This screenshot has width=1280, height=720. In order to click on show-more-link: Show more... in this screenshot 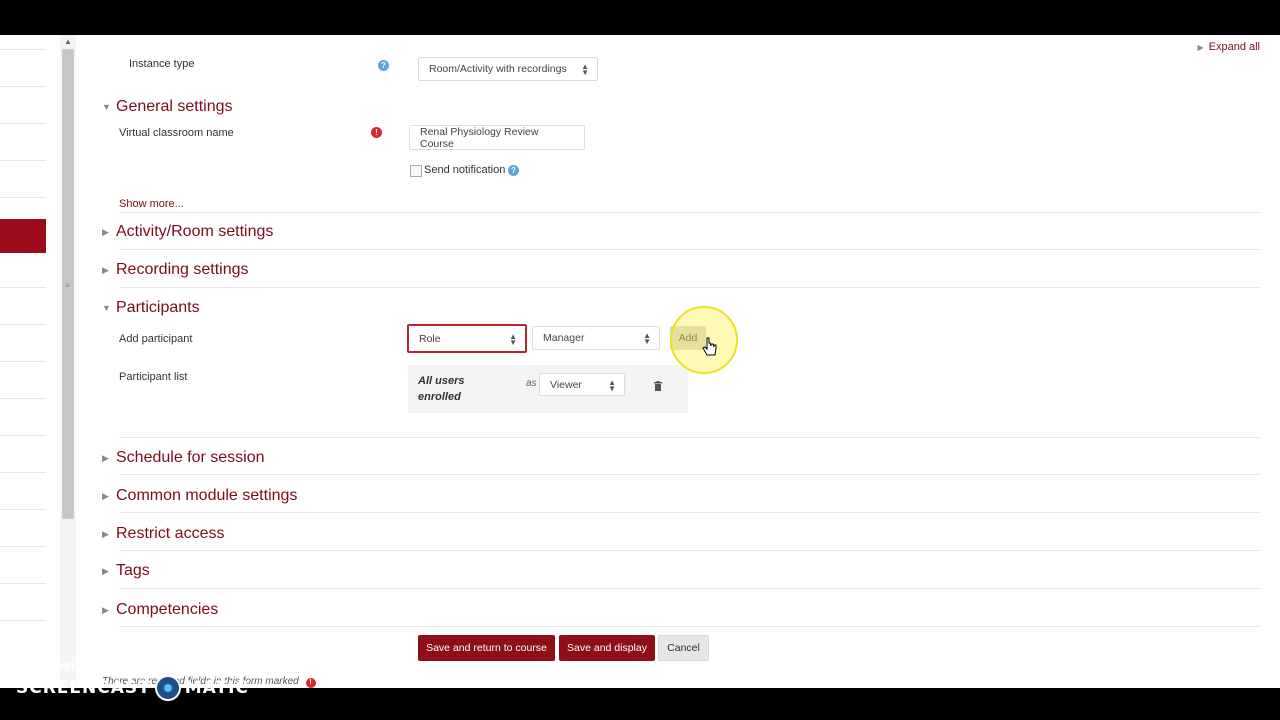, I will do `click(151, 204)`.